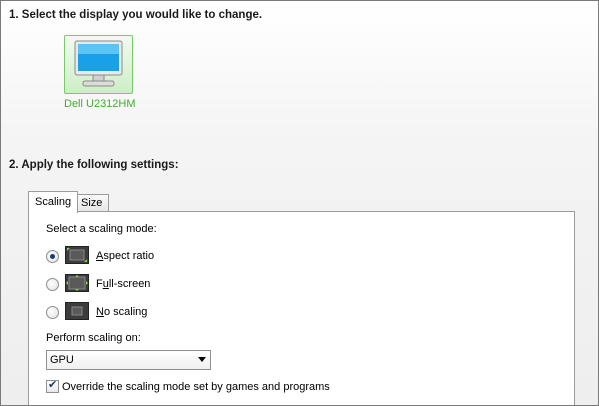 The width and height of the screenshot is (599, 406). I want to click on tab-size: Size, so click(92, 203).